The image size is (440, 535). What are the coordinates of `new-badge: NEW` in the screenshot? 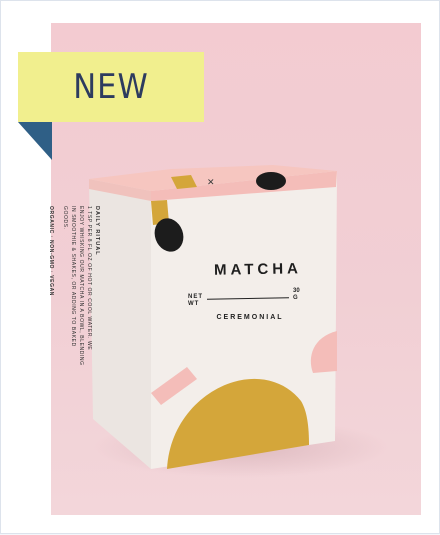 It's located at (111, 87).